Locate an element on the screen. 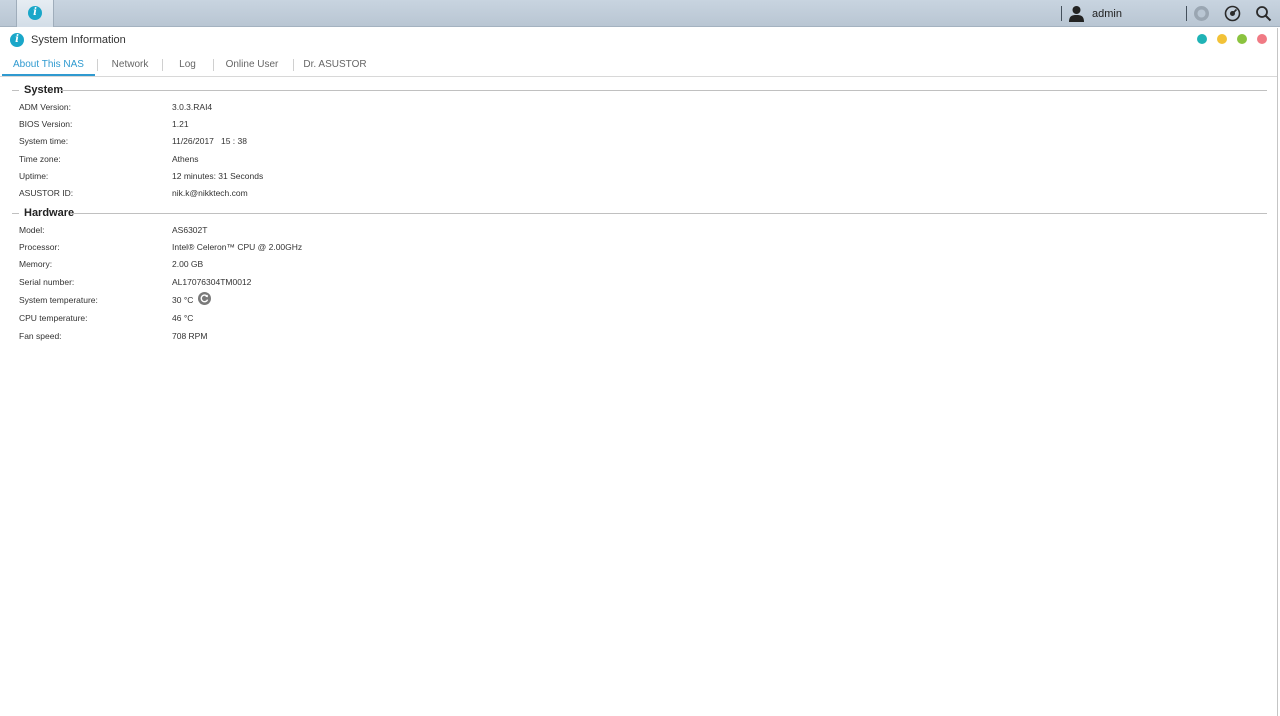 This screenshot has width=1280, height=716. info-row-uptime: Uptime: 12 minutes: 31 Seconds is located at coordinates (319, 178).